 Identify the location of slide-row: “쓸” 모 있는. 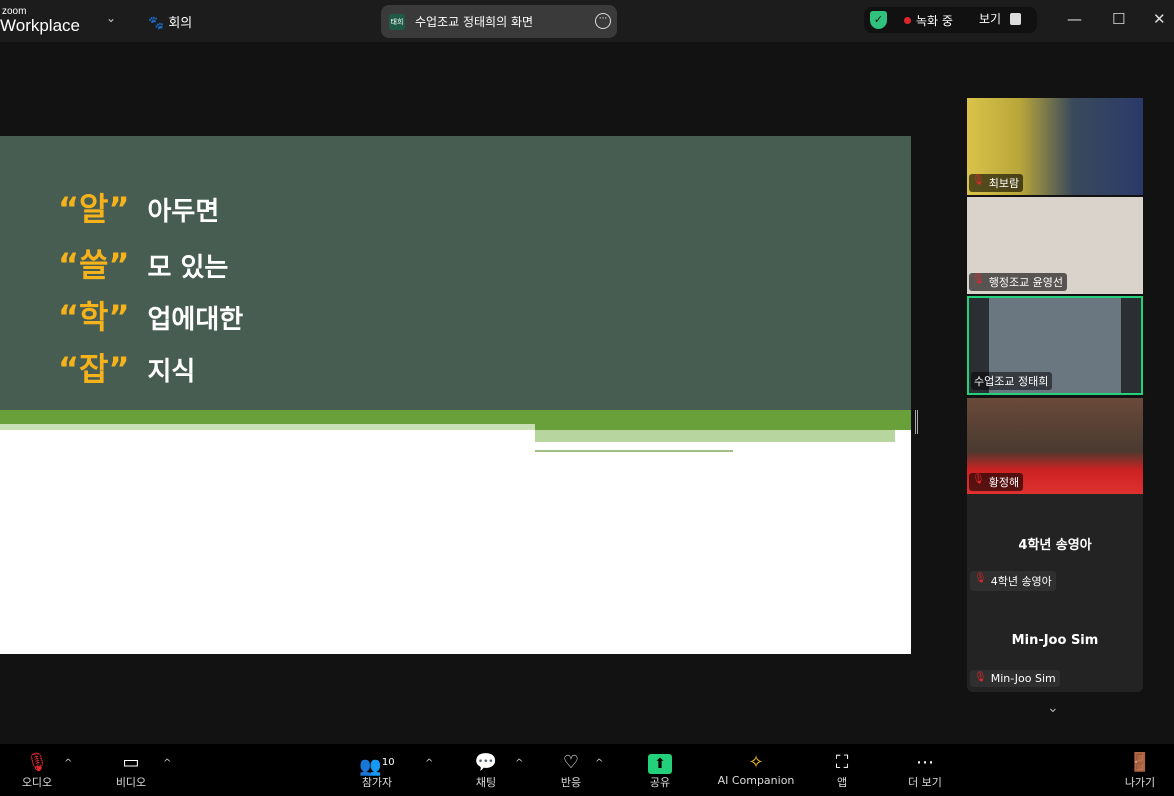
(143, 263).